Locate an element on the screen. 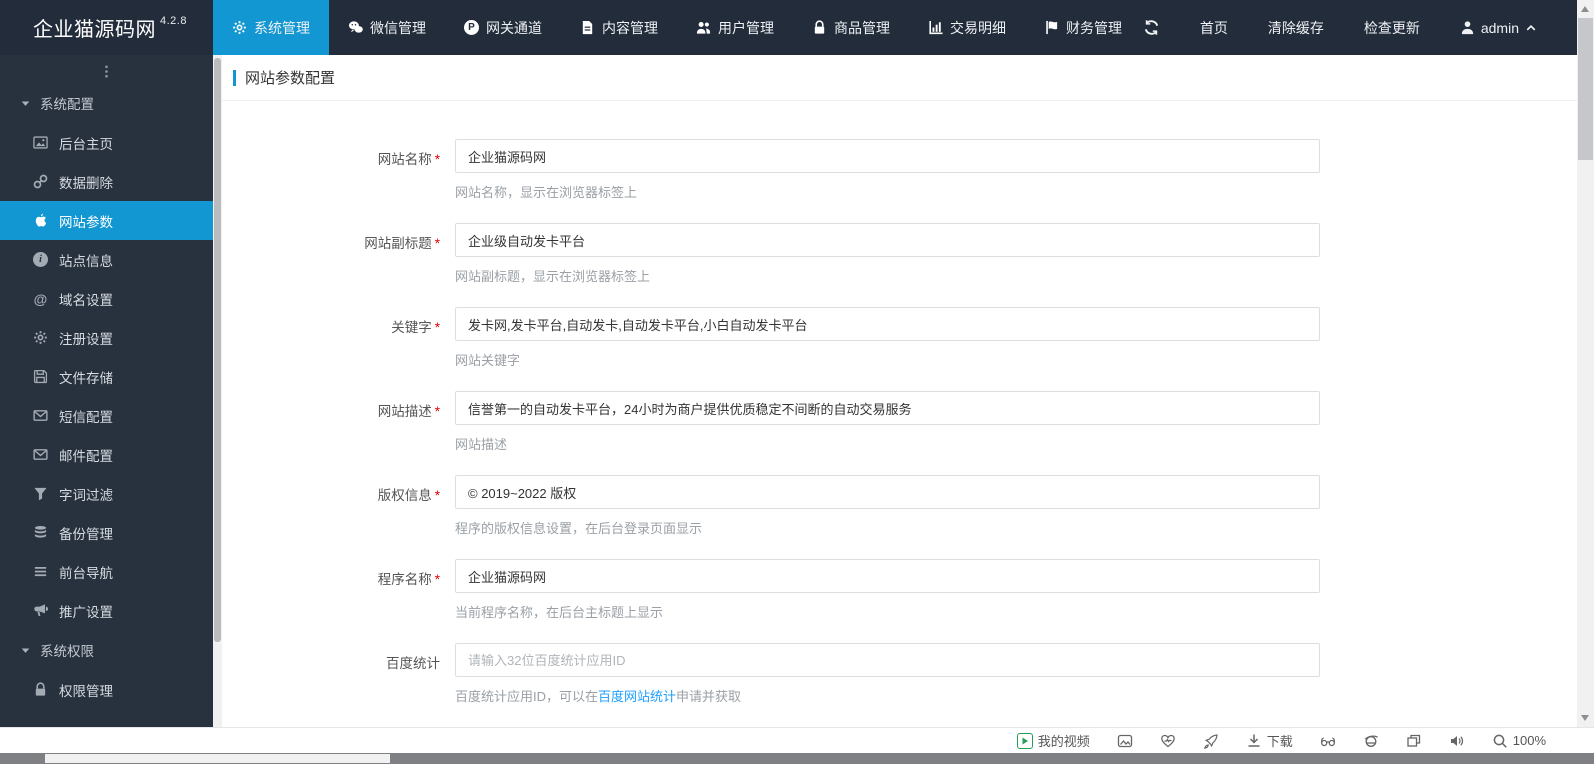  sidebar-item-domain-settings: @ 域名设置 is located at coordinates (106, 298).